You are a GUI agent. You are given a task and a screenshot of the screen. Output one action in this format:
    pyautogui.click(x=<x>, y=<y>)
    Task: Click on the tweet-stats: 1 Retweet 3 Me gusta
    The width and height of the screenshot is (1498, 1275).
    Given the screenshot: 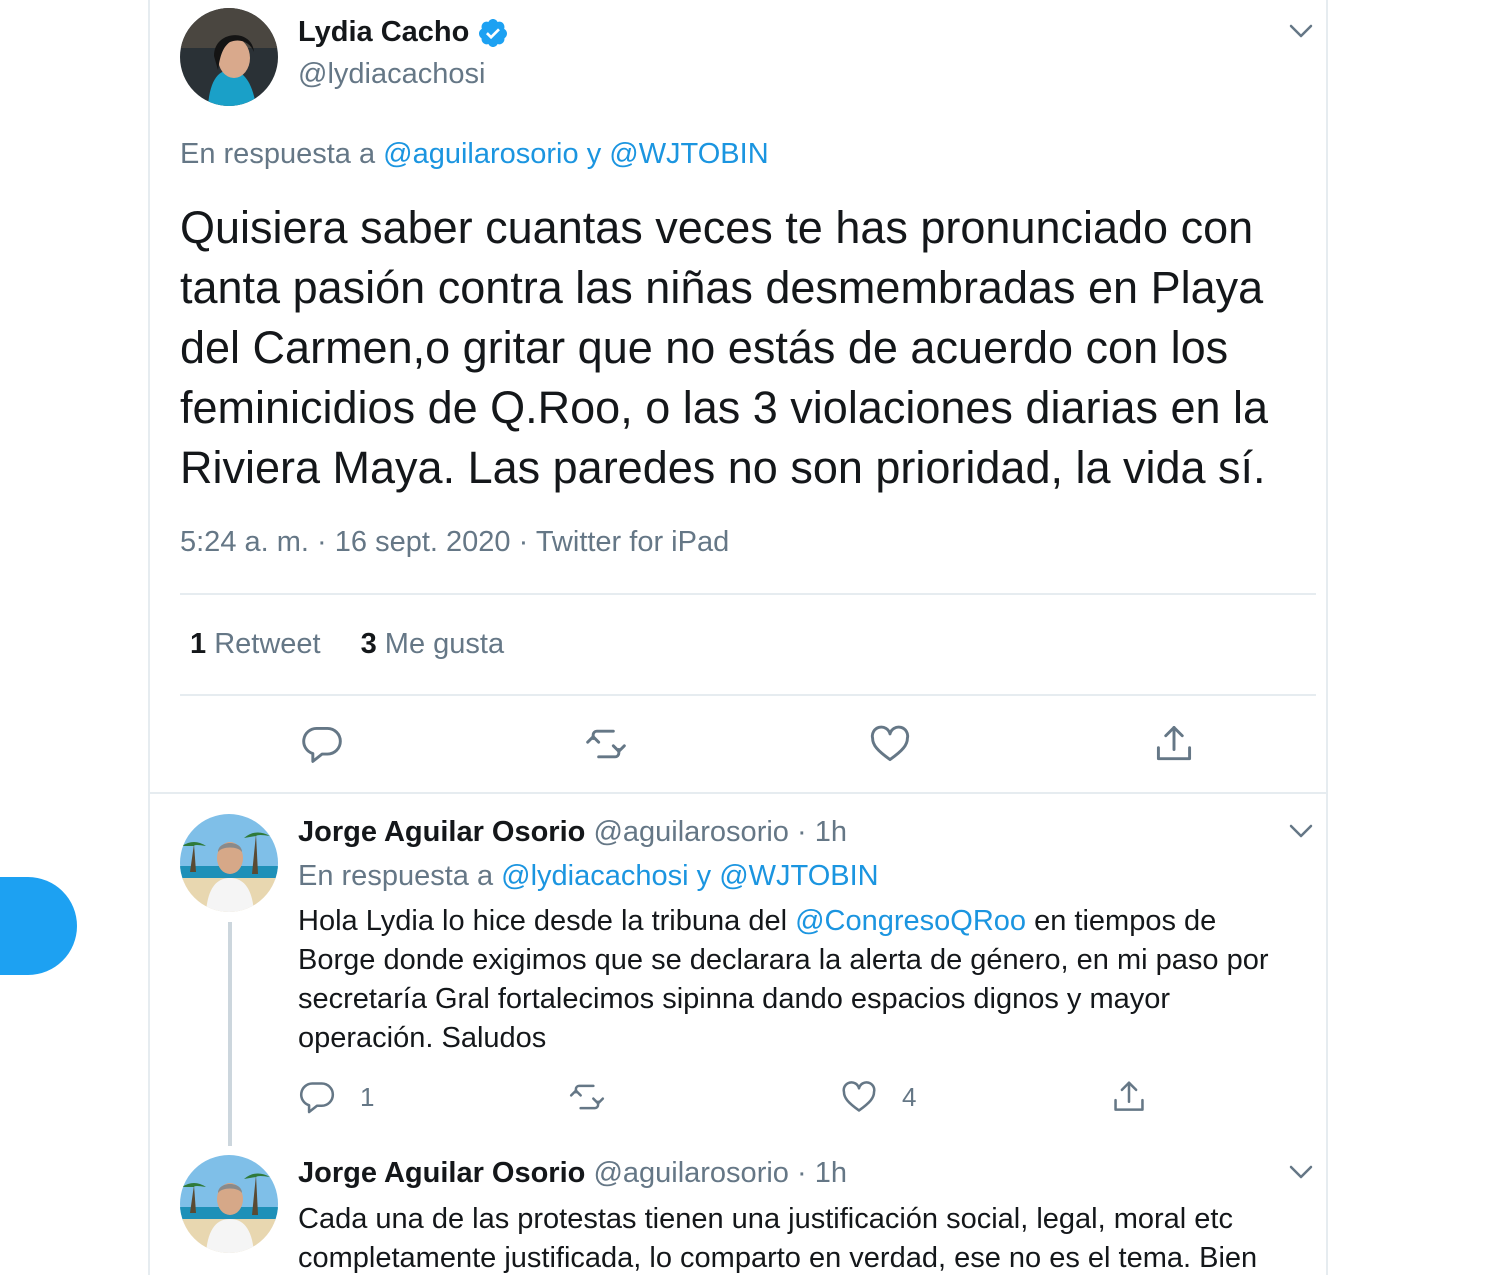 What is the action you would take?
    pyautogui.click(x=347, y=644)
    